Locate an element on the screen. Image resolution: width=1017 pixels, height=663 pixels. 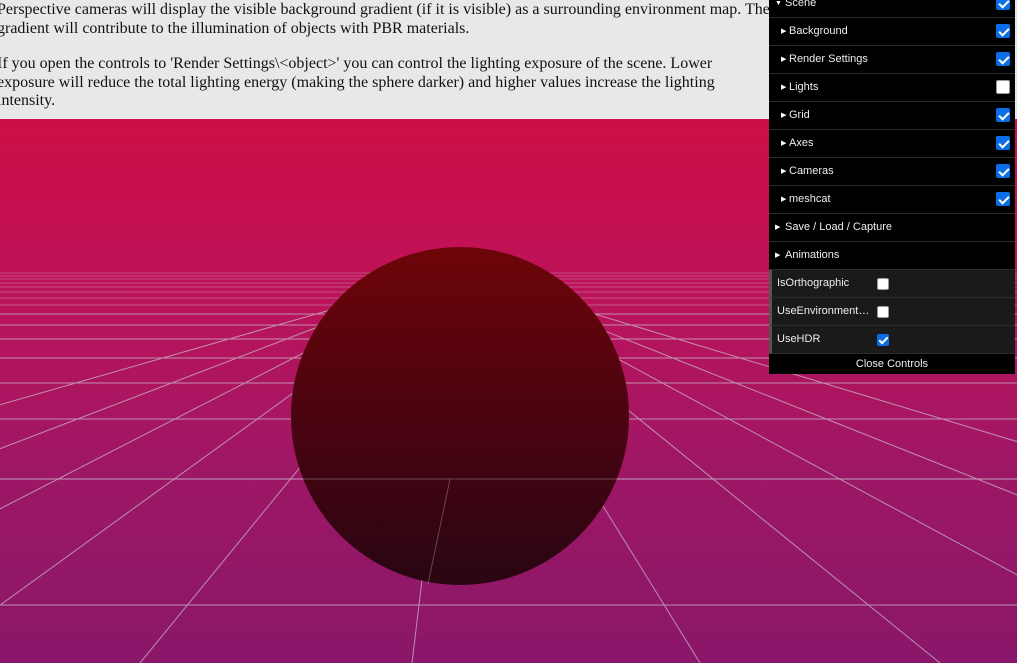
scene-visible-checkbox is located at coordinates (1003, 5).